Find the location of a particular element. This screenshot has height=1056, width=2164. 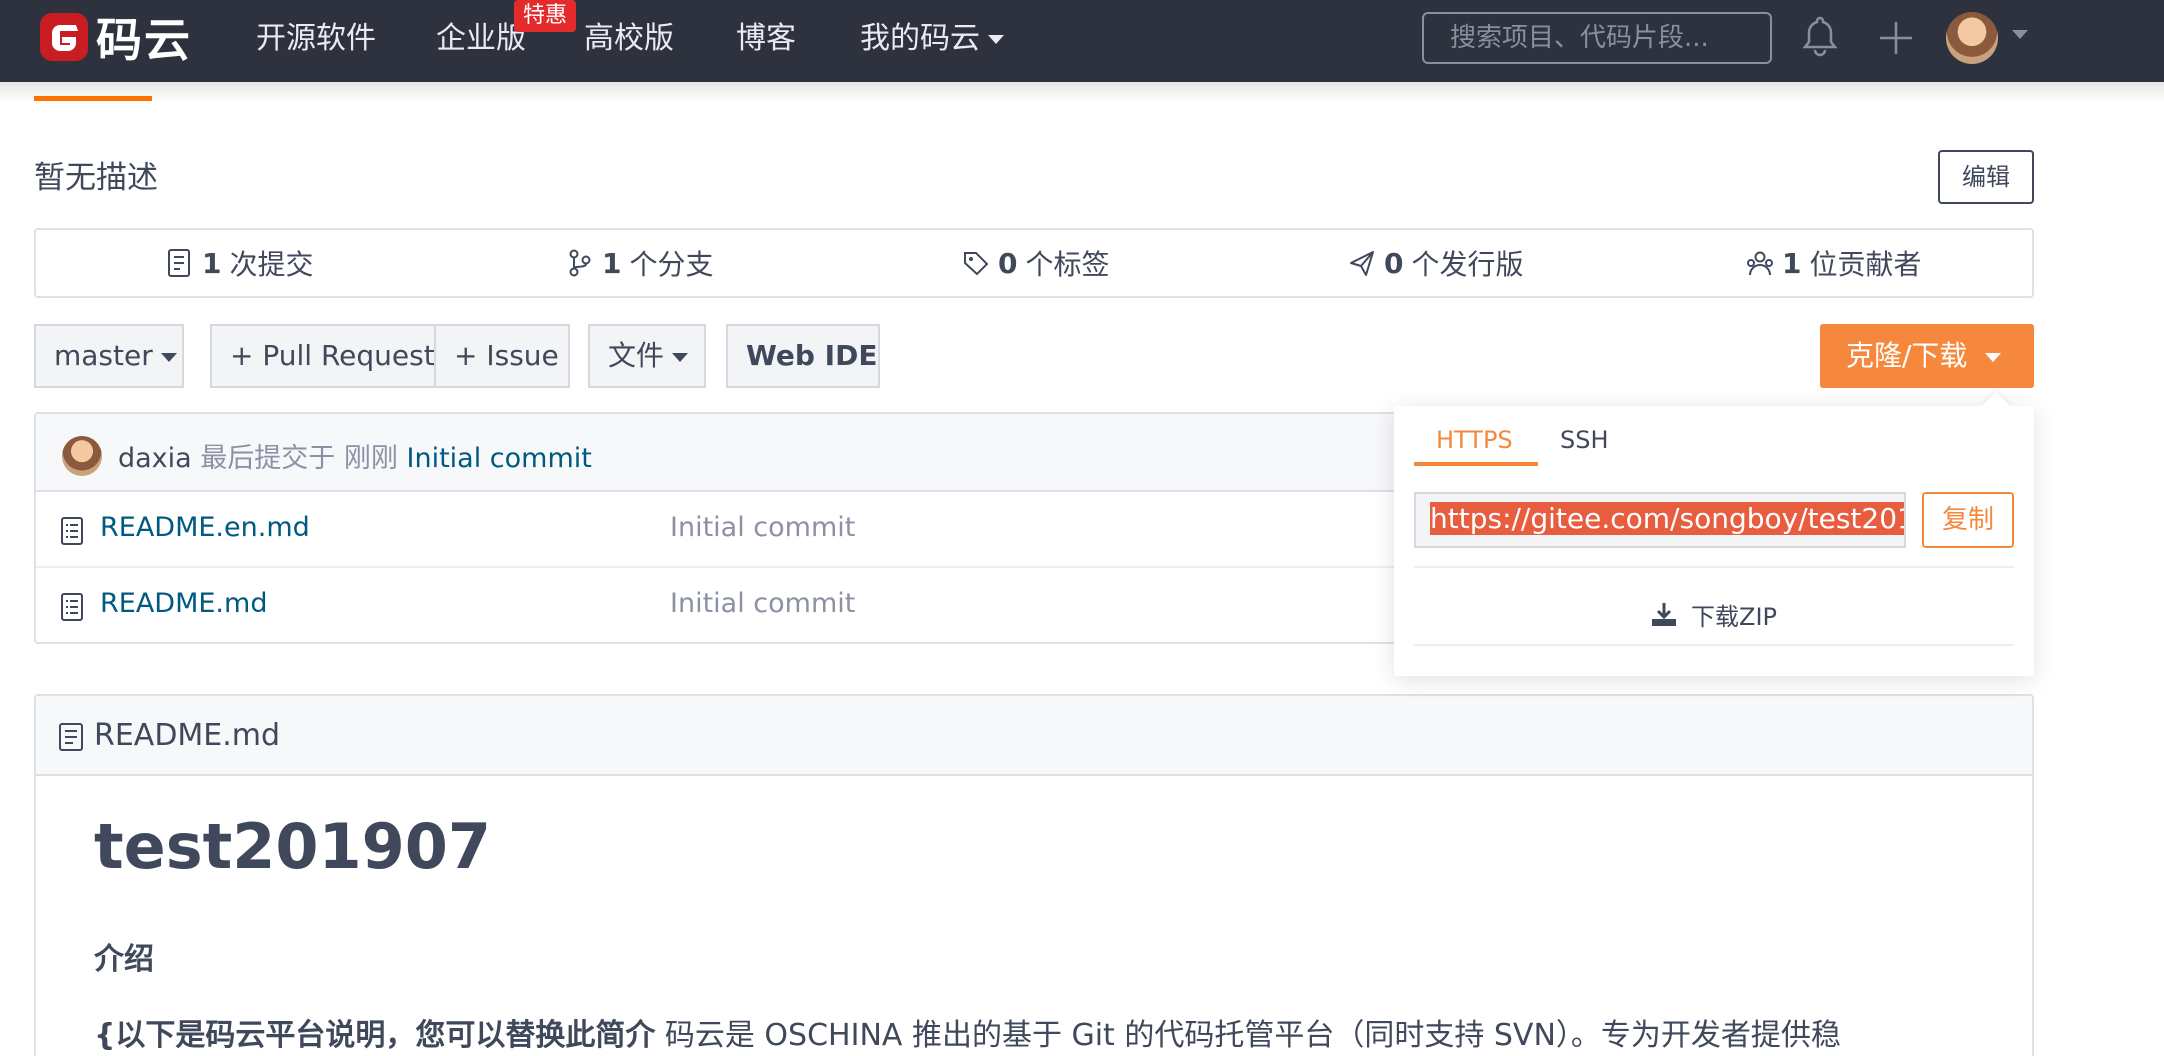

repo-description: 暂无描述 is located at coordinates (96, 178).